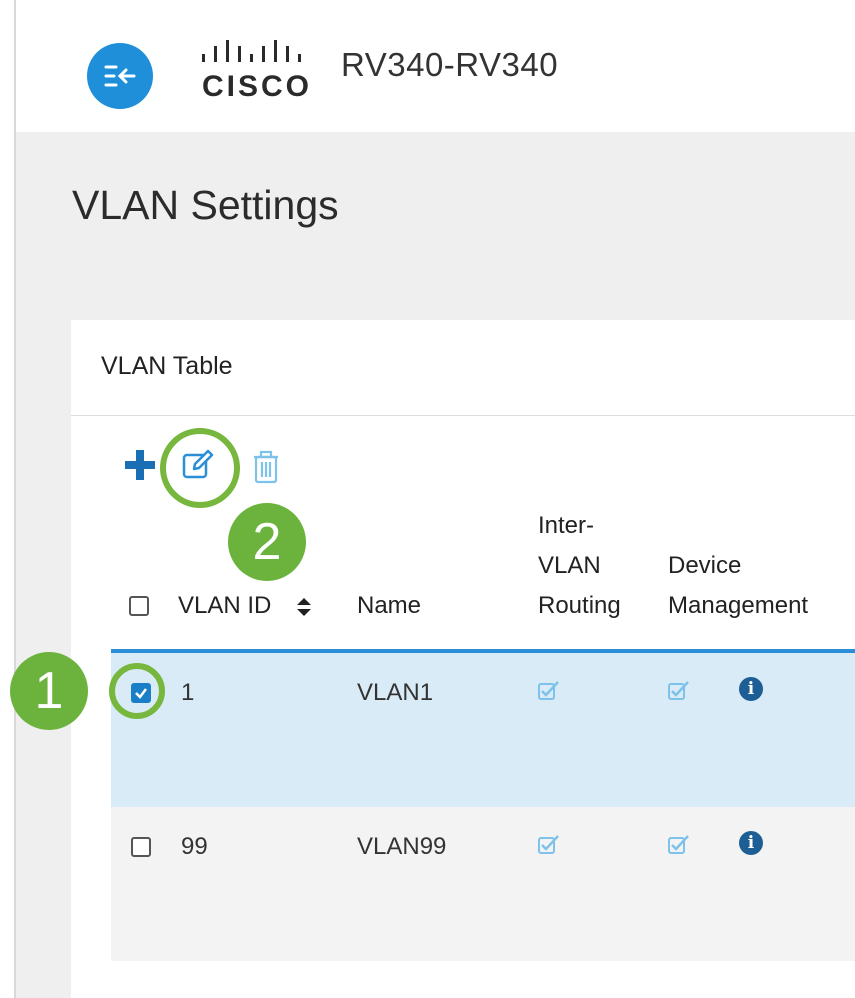  What do you see at coordinates (579, 605) in the screenshot?
I see `column-header-inter-vlan-line-3: Routing` at bounding box center [579, 605].